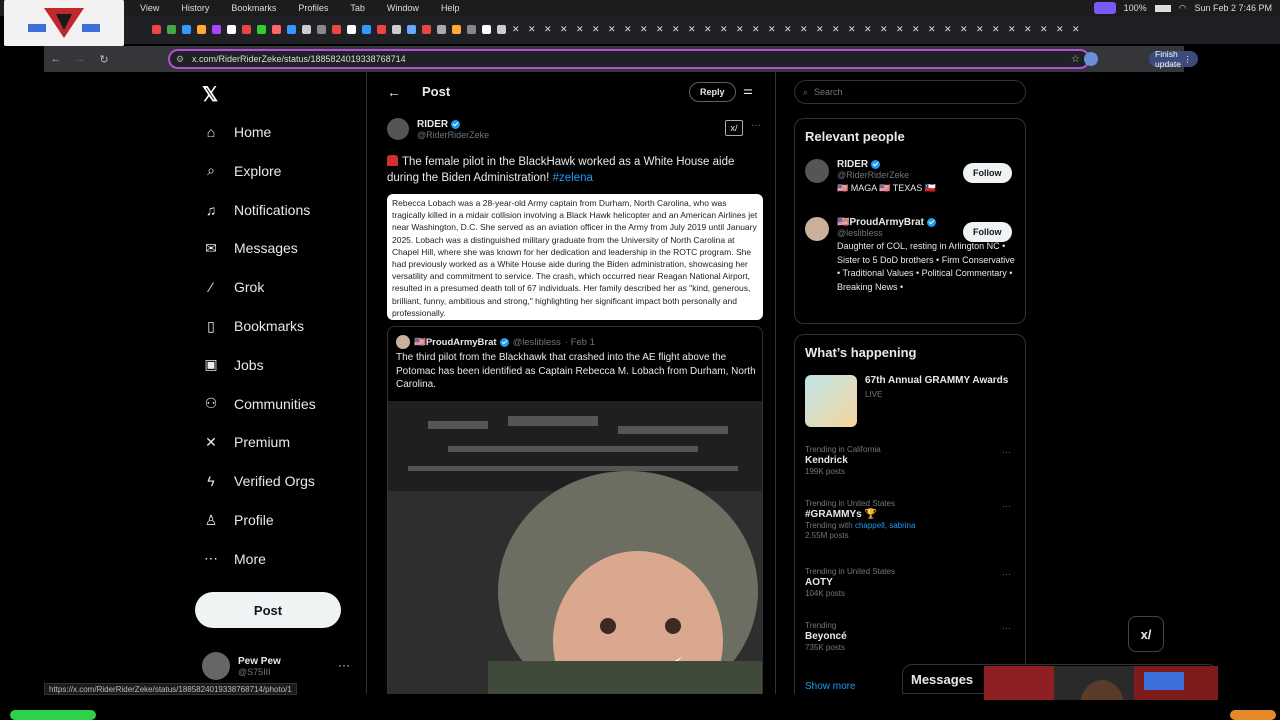 The height and width of the screenshot is (720, 1280). What do you see at coordinates (453, 135) in the screenshot?
I see `author-handle: @RiderRiderZeke` at bounding box center [453, 135].